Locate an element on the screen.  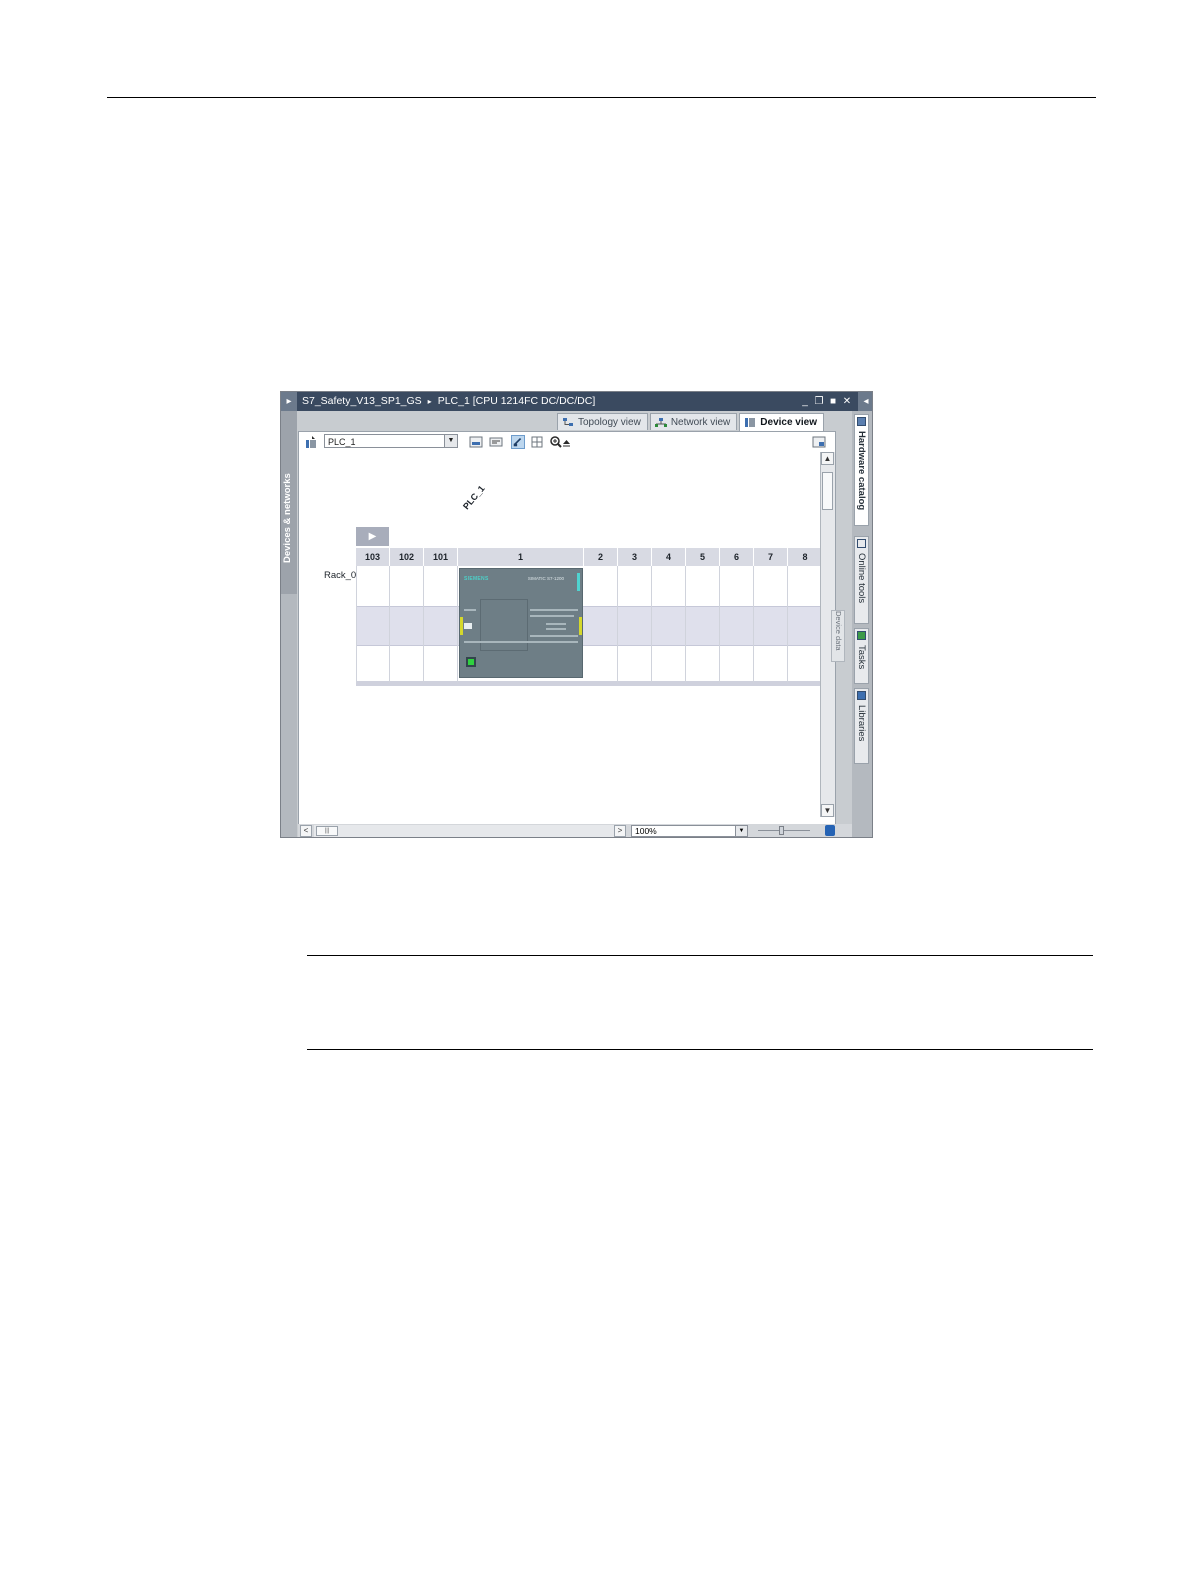
view-tabs: Topology view Network view Device view is located at coordinates (690, 422).